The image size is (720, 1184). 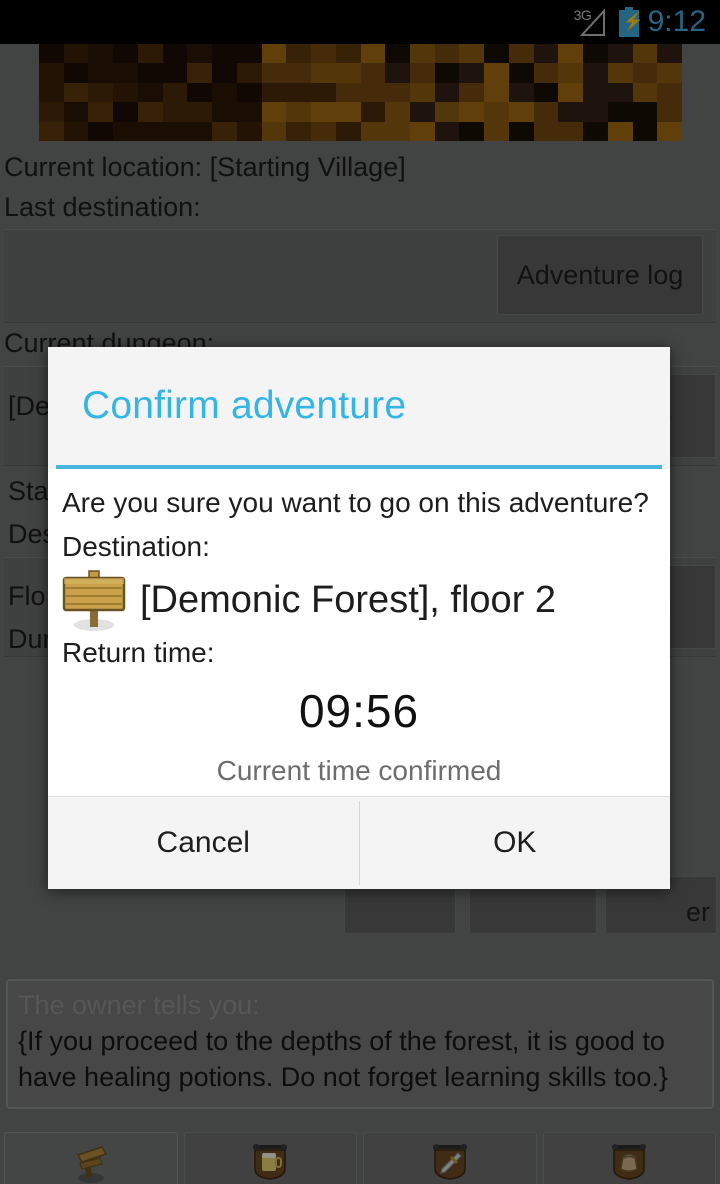 I want to click on cancel-label: Cancel, so click(x=203, y=842).